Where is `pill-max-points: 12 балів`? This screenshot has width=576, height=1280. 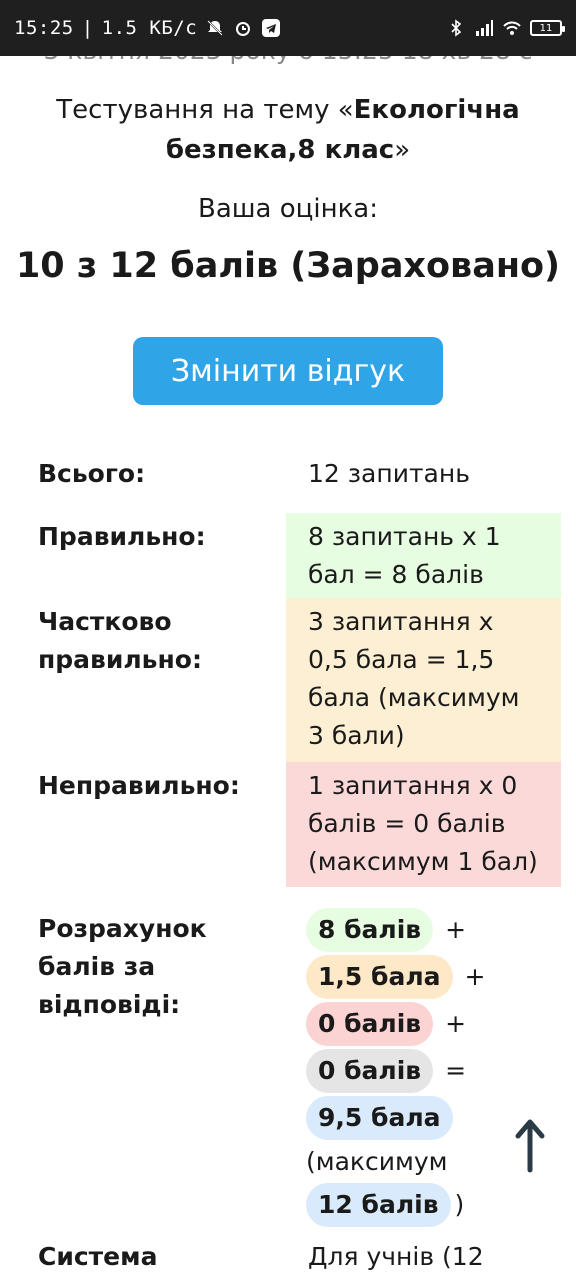
pill-max-points: 12 балів is located at coordinates (378, 1204).